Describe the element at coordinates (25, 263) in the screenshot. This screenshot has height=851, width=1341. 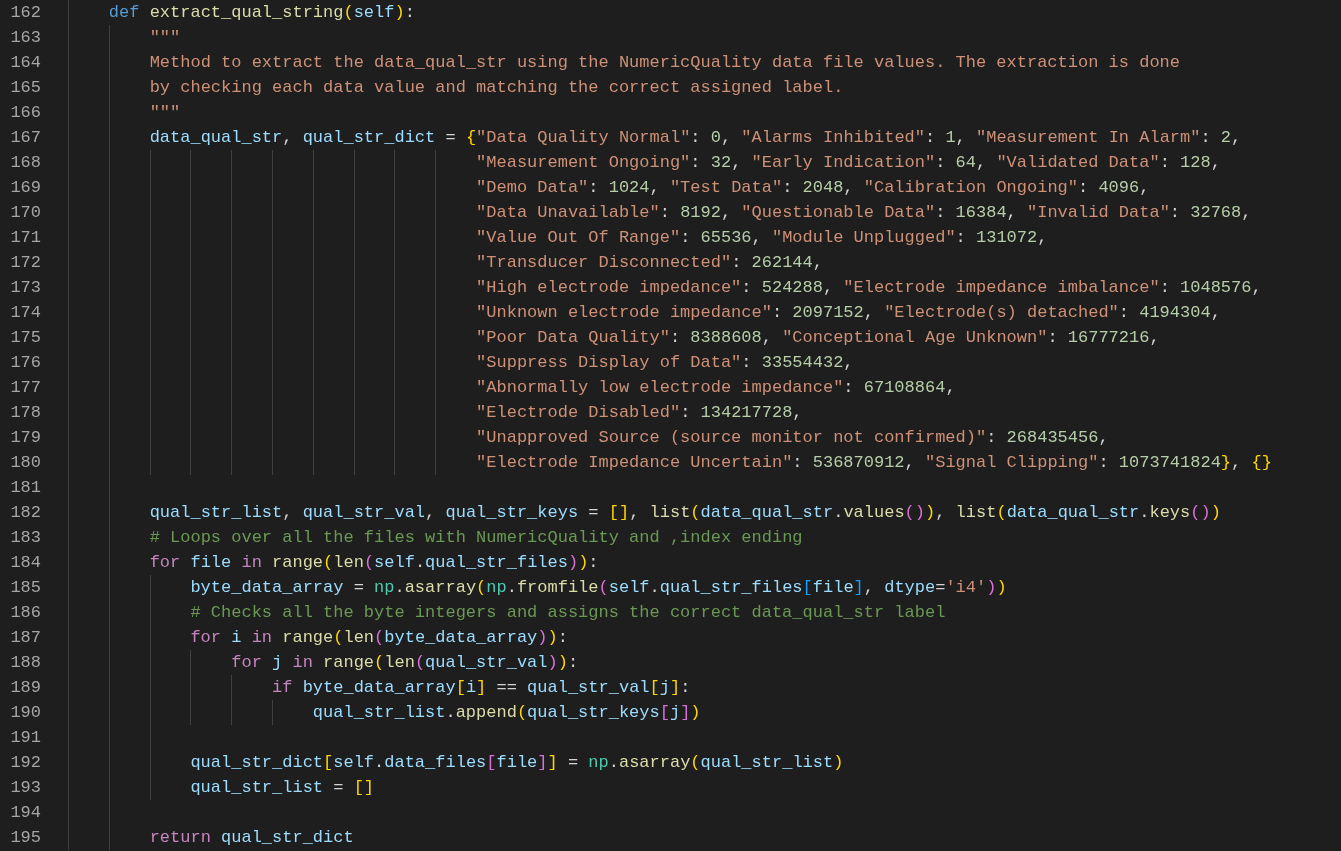
I see `line-number: 172` at that location.